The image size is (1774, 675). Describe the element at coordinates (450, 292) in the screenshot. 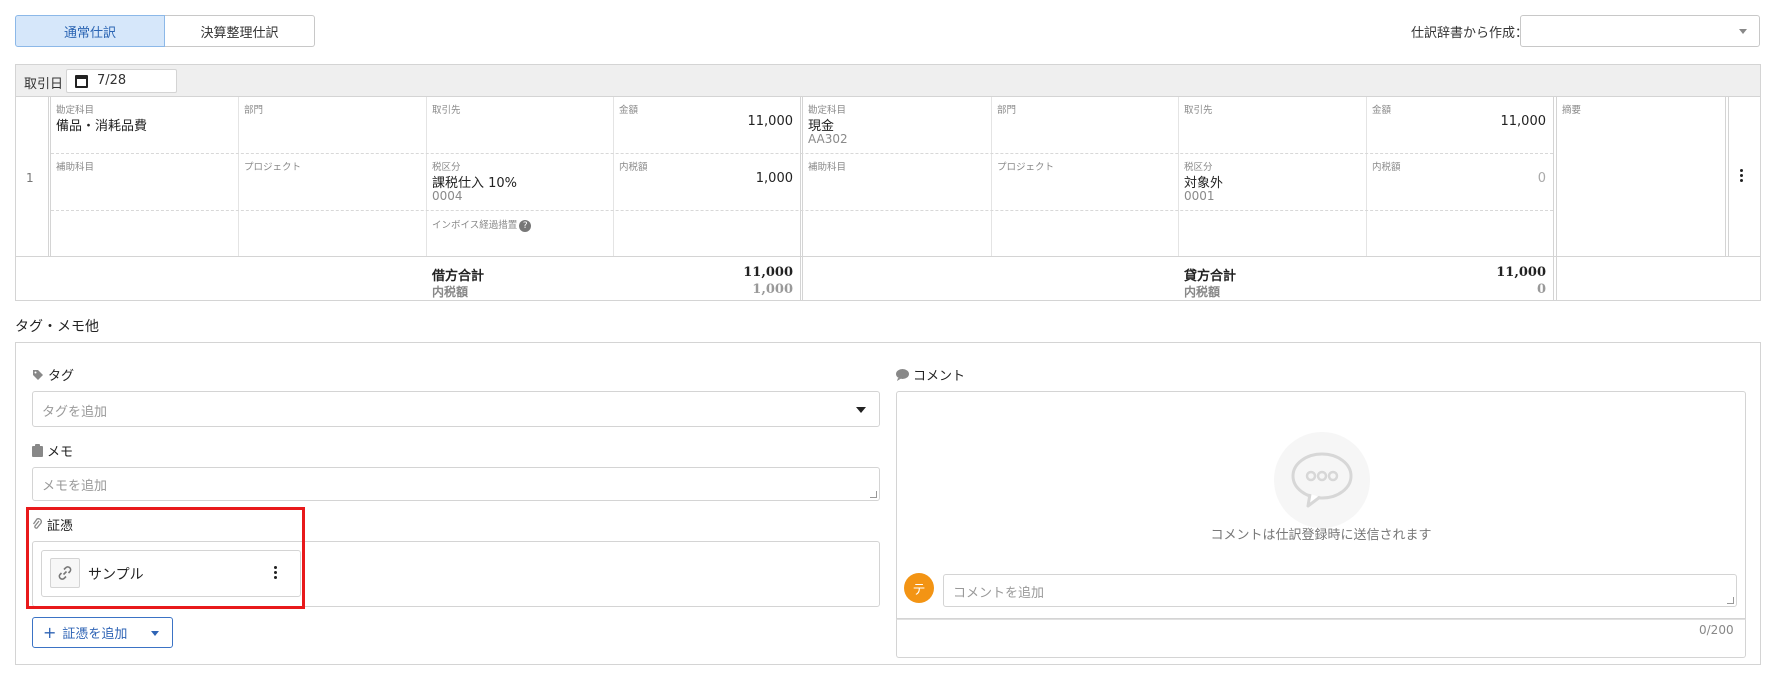

I see `debit-total-tax-label: 内税額` at that location.